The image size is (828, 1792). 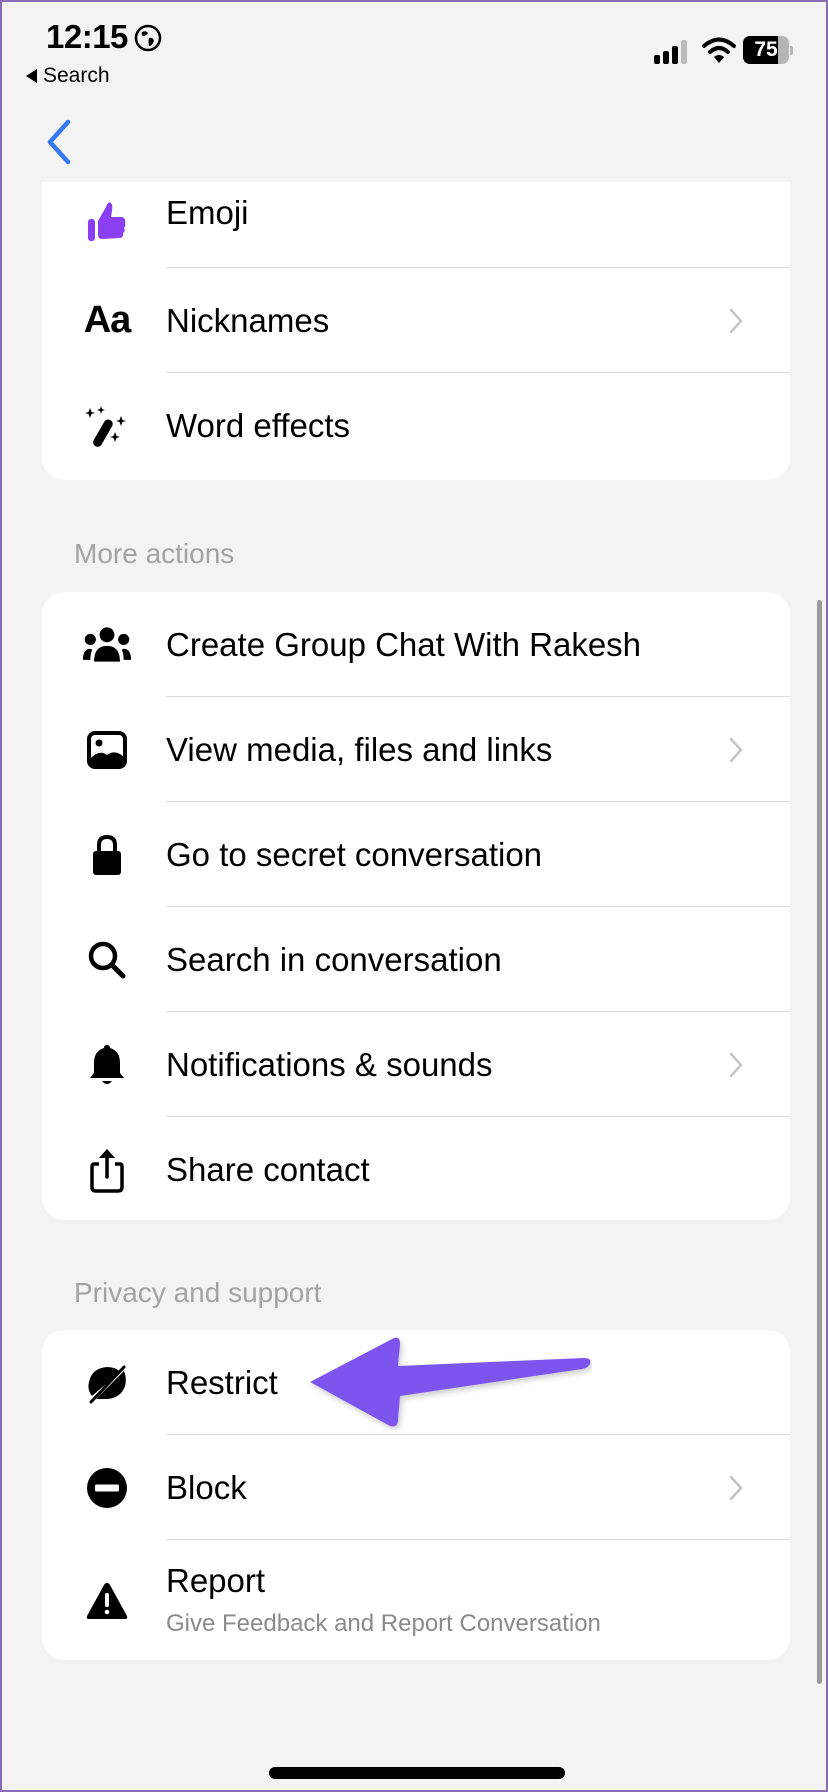 What do you see at coordinates (107, 960) in the screenshot?
I see `search-icon` at bounding box center [107, 960].